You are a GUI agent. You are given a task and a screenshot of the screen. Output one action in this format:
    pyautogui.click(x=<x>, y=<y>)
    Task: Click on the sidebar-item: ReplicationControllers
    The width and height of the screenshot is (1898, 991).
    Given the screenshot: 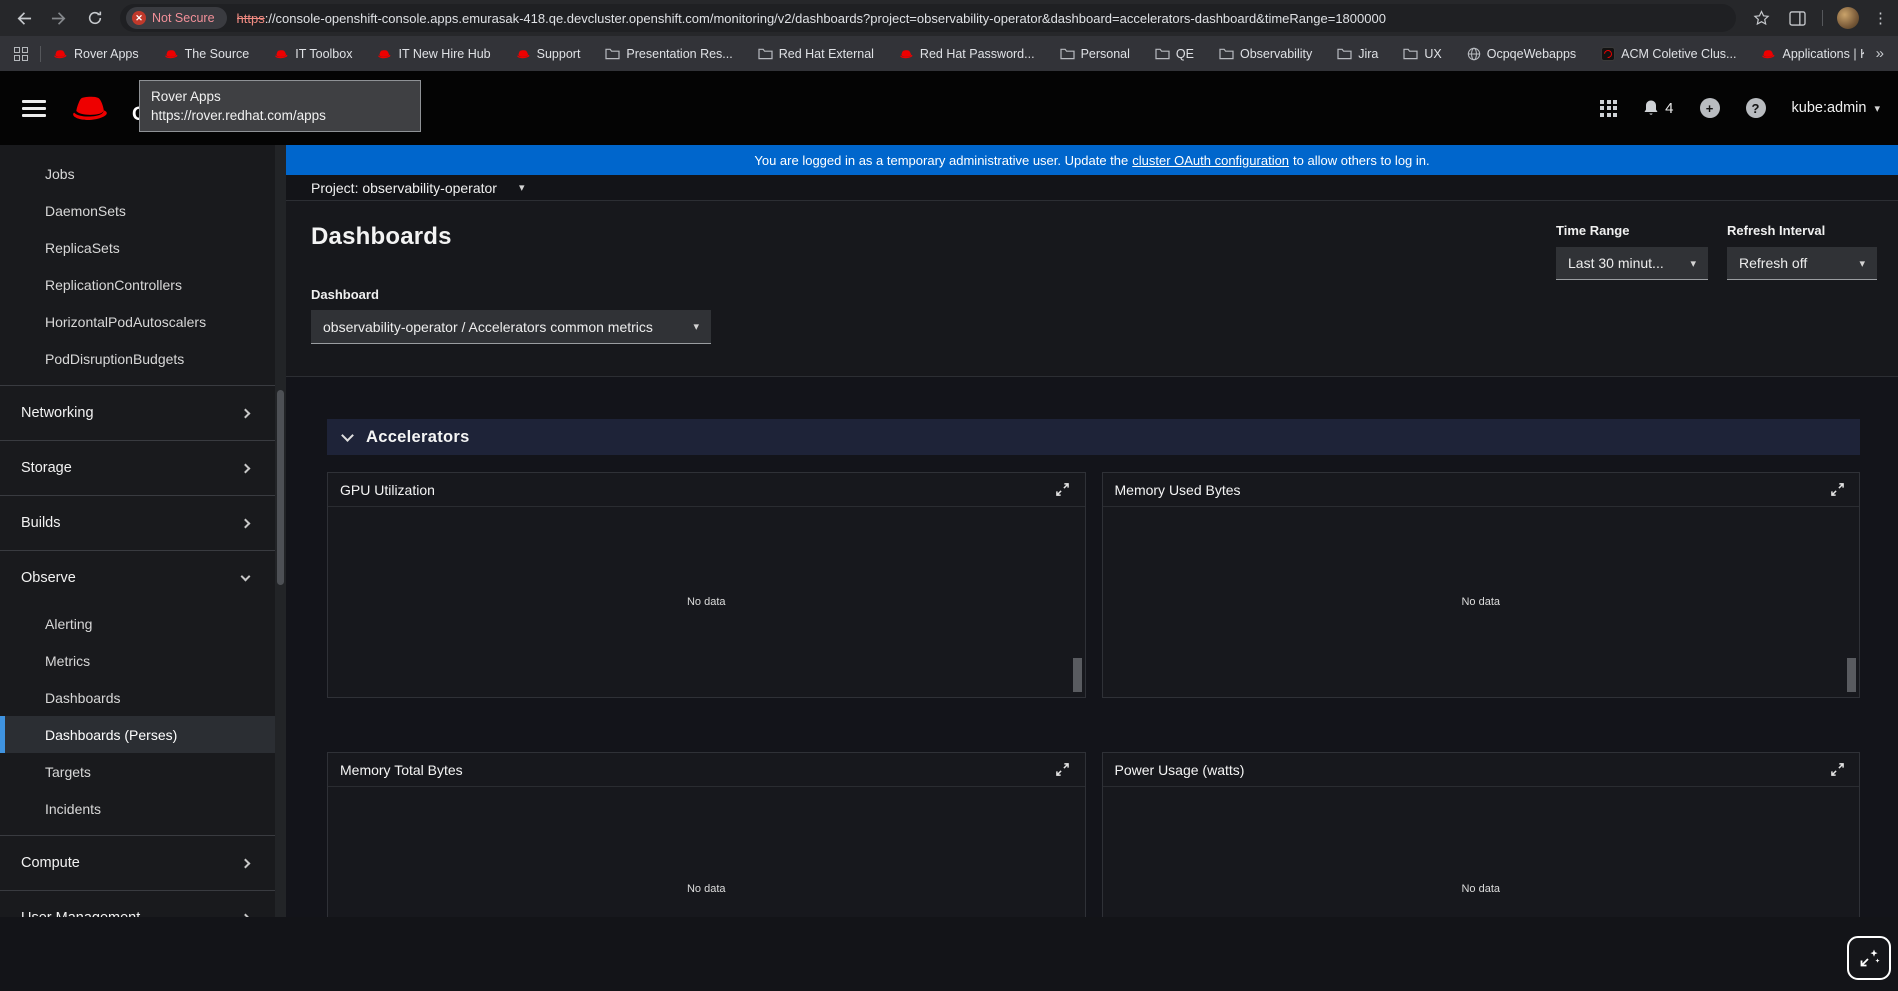 What is the action you would take?
    pyautogui.click(x=137, y=284)
    